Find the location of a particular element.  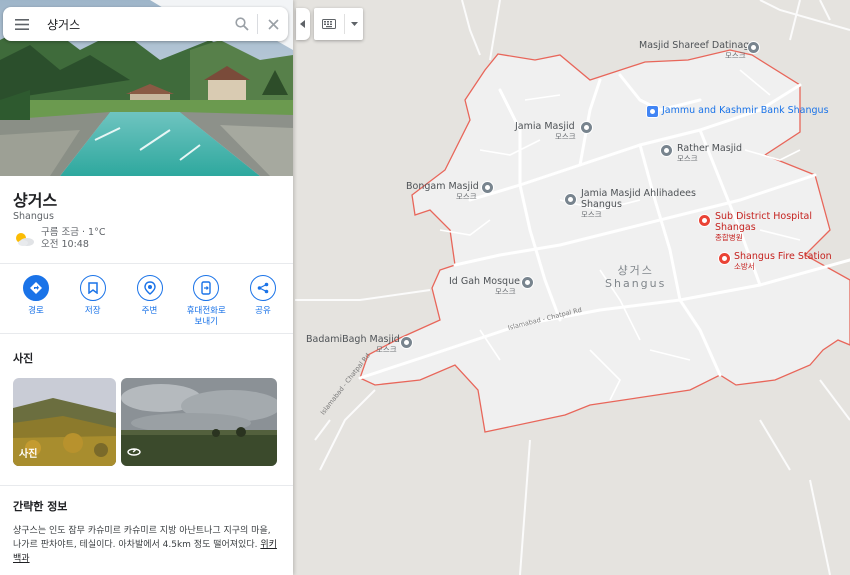

keyboard-icon is located at coordinates (329, 24).